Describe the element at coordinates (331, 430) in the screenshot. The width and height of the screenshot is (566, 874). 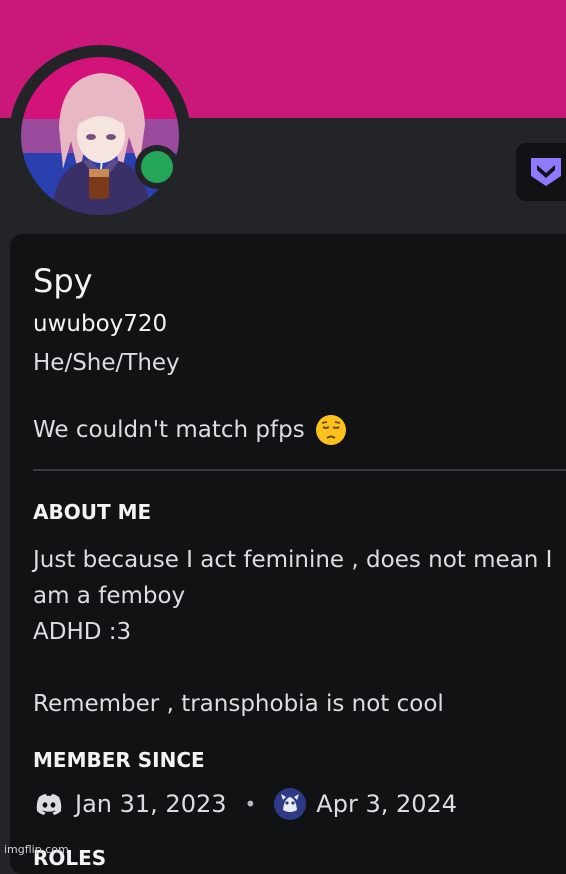
I see `pensive-face-icon` at that location.